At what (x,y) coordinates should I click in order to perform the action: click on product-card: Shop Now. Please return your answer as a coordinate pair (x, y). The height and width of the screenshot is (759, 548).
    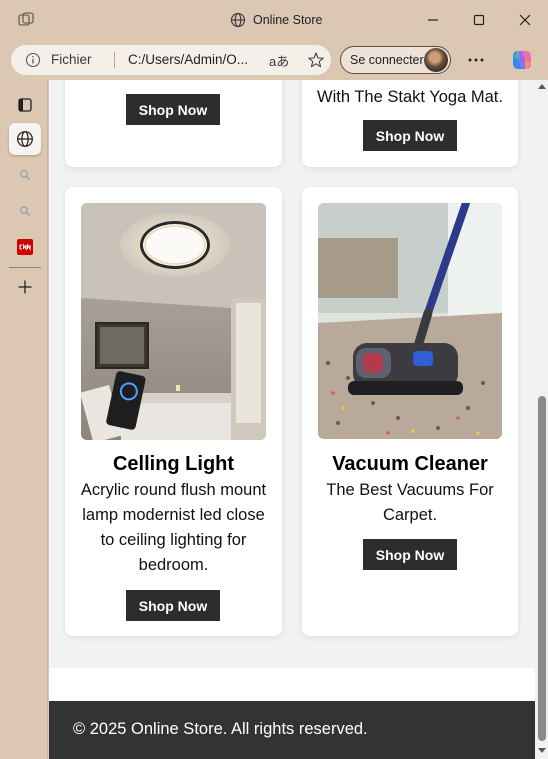
    Looking at the image, I should click on (173, 123).